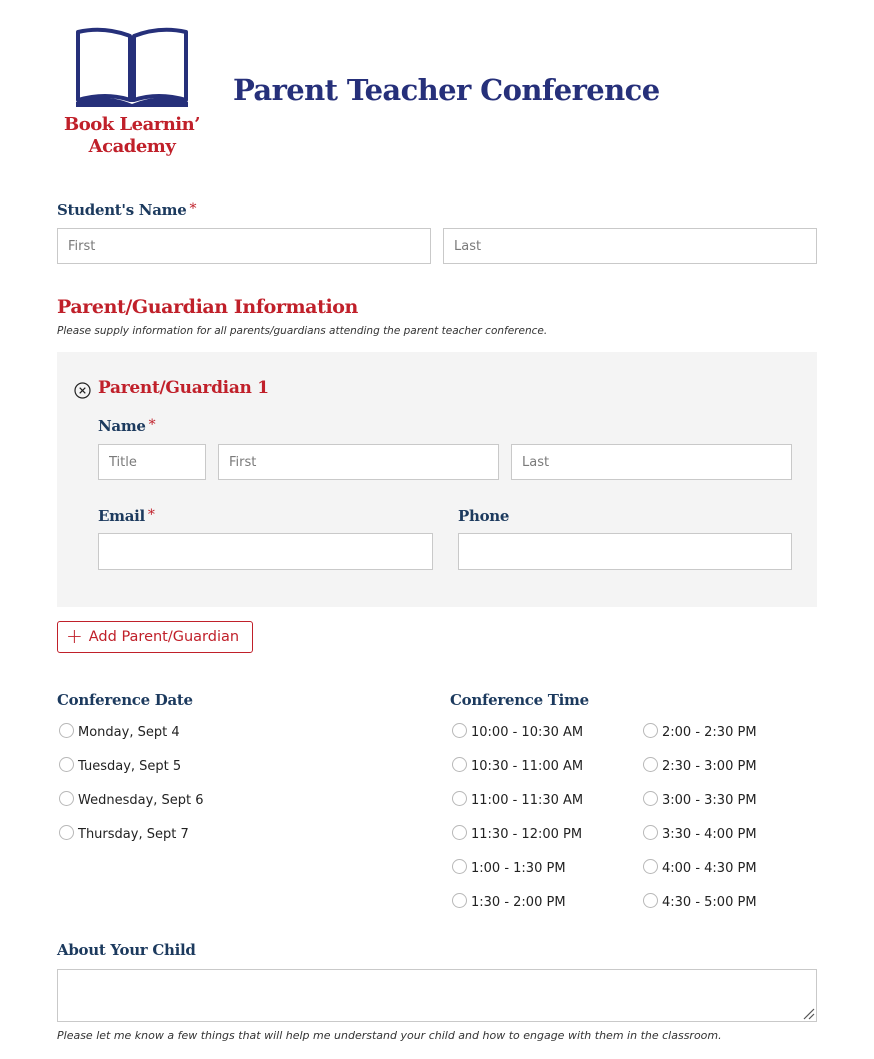  I want to click on page-title: Parent Teacher Conference, so click(446, 90).